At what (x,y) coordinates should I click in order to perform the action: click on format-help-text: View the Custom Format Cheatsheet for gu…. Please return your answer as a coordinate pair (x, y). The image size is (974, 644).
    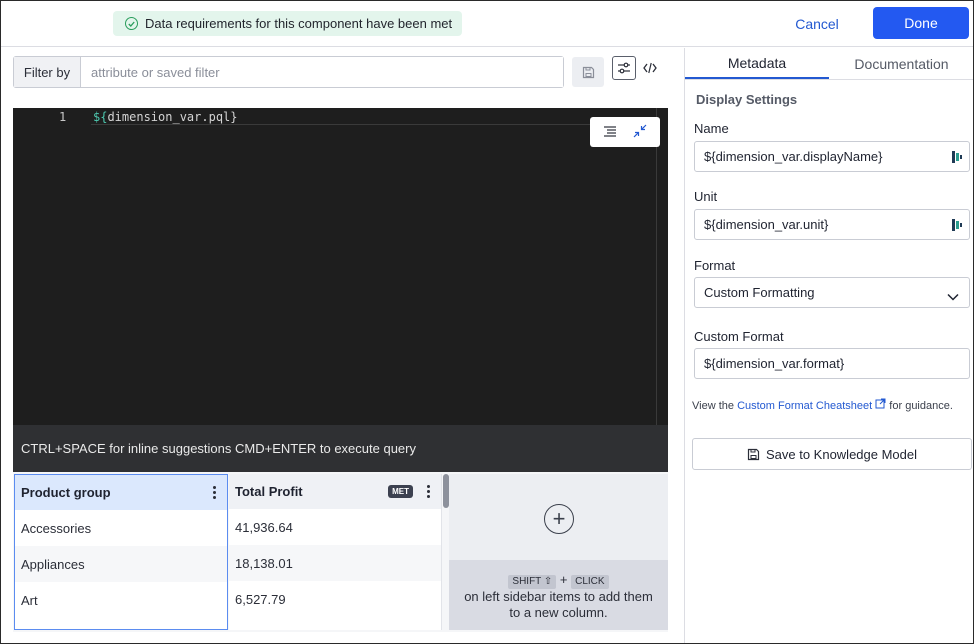
    Looking at the image, I should click on (827, 405).